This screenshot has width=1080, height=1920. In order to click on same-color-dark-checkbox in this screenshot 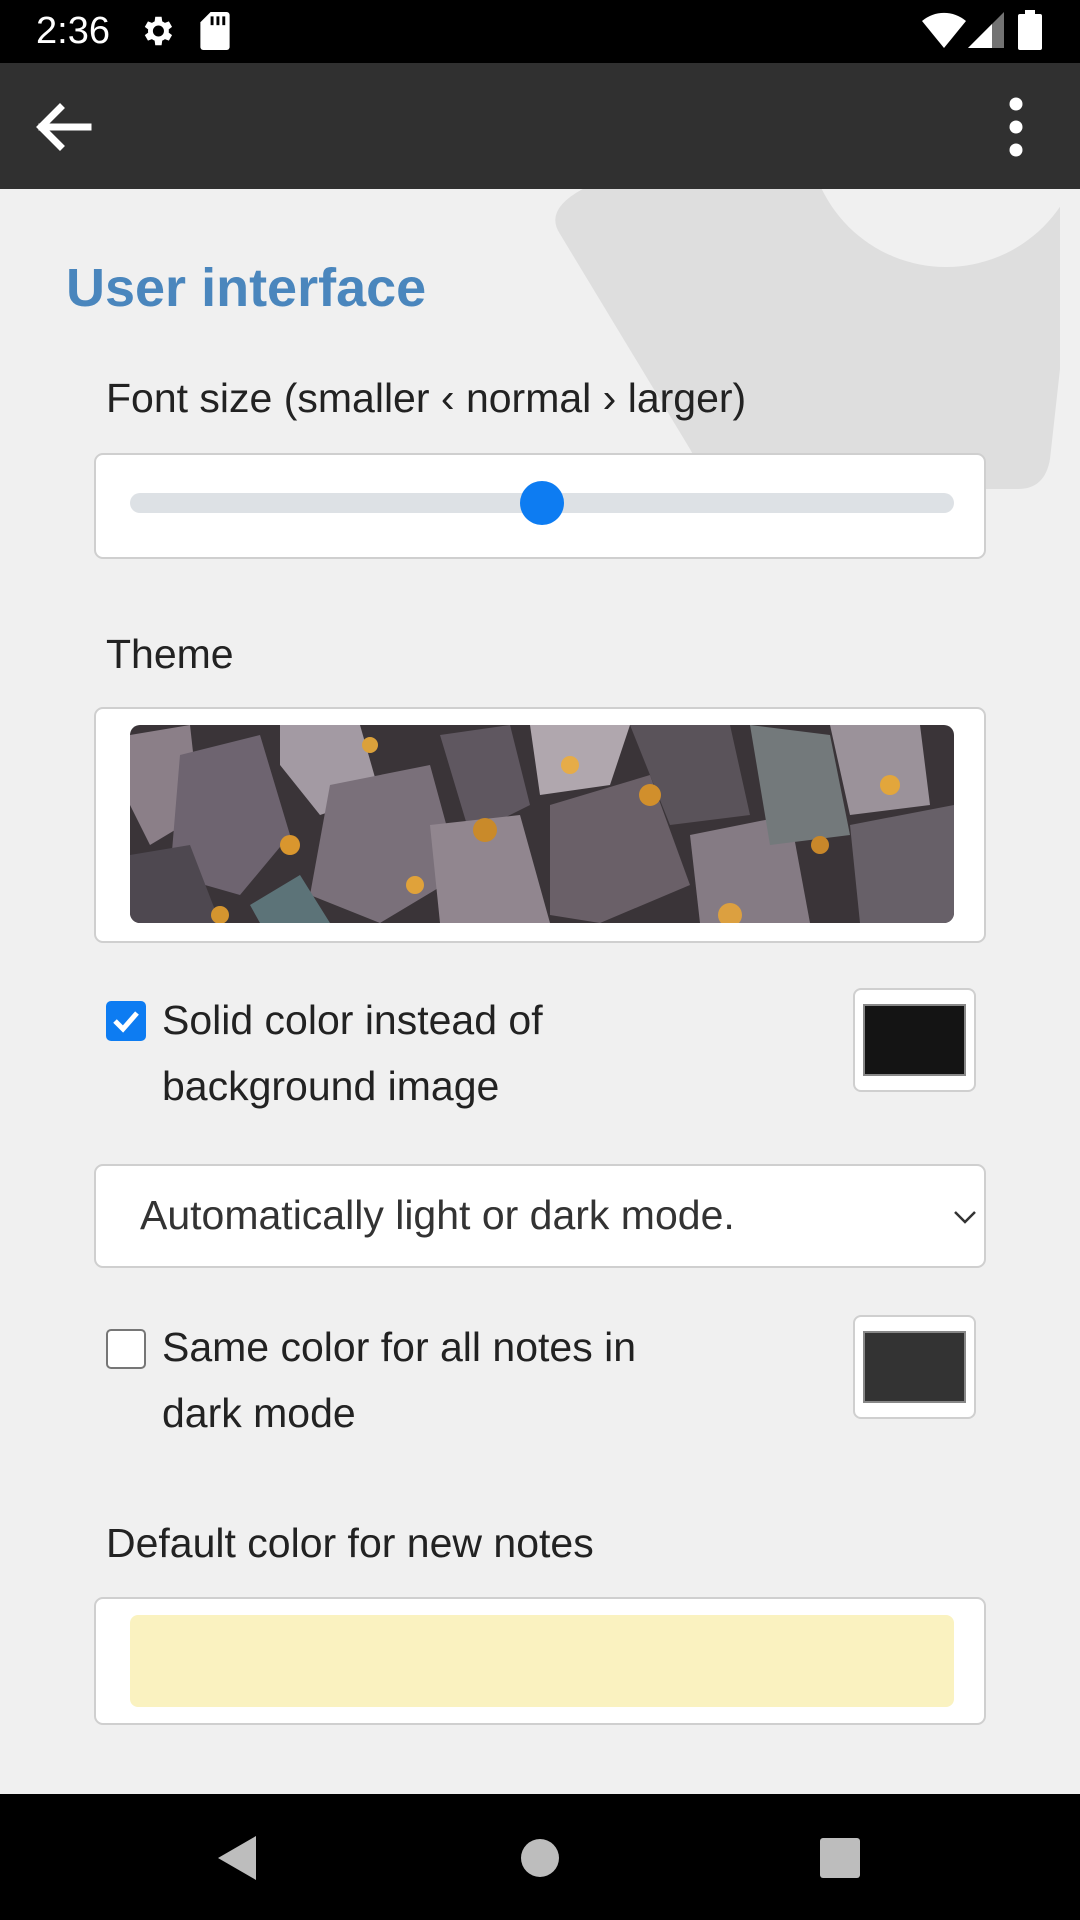, I will do `click(126, 1349)`.